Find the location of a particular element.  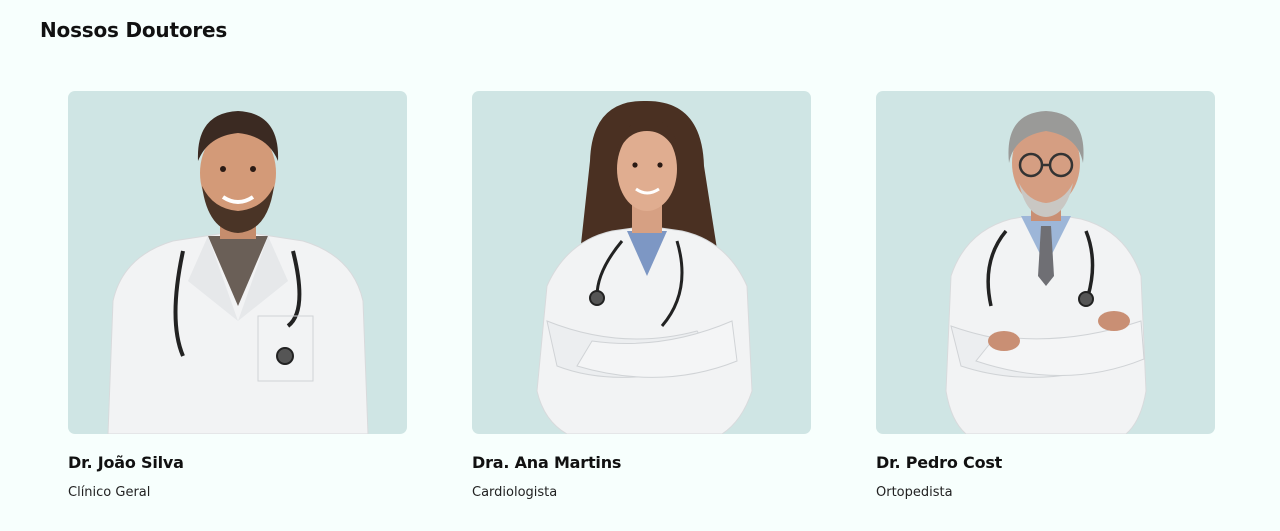

doctor-specialty: Ortopedista is located at coordinates (914, 492).